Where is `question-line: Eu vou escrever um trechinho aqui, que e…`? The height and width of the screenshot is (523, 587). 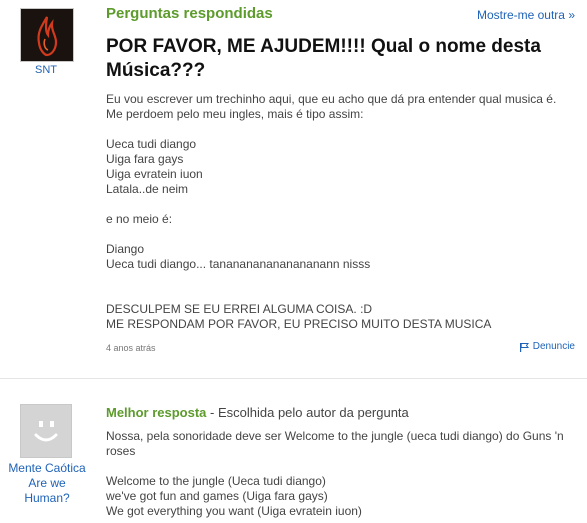 question-line: Eu vou escrever um trechinho aqui, que e… is located at coordinates (331, 99).